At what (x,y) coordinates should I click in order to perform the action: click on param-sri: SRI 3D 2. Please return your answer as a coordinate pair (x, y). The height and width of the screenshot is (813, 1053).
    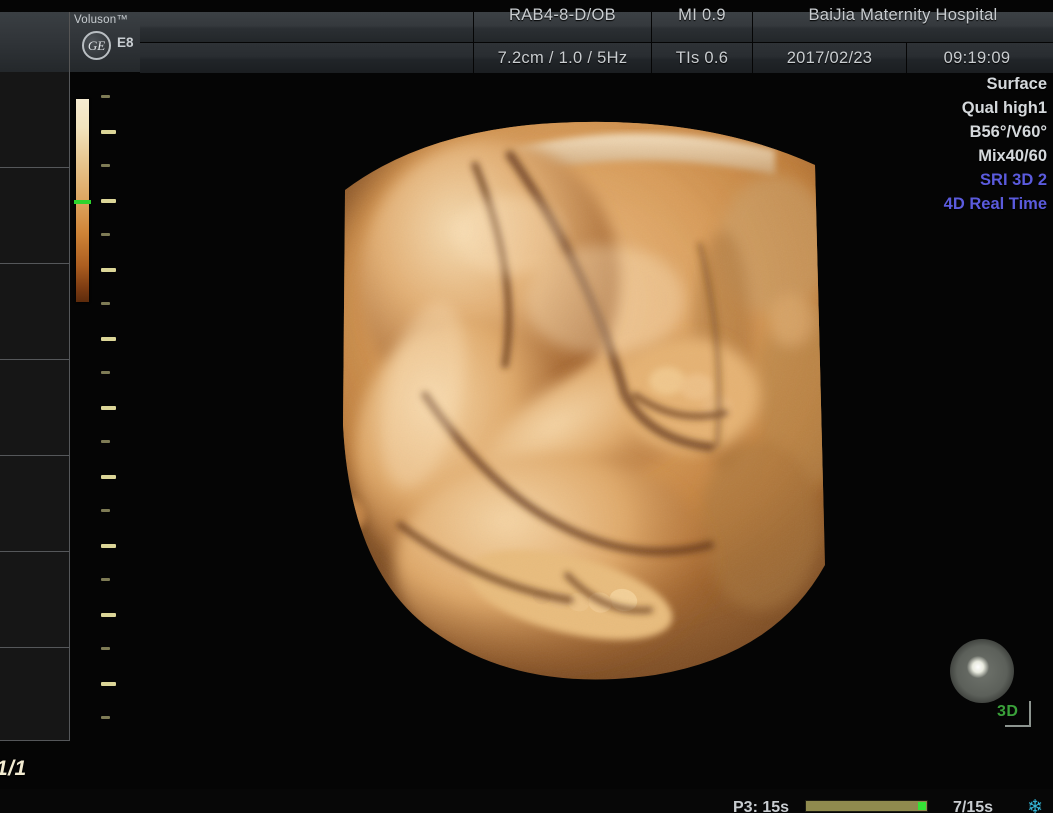
    Looking at the image, I should click on (1013, 180).